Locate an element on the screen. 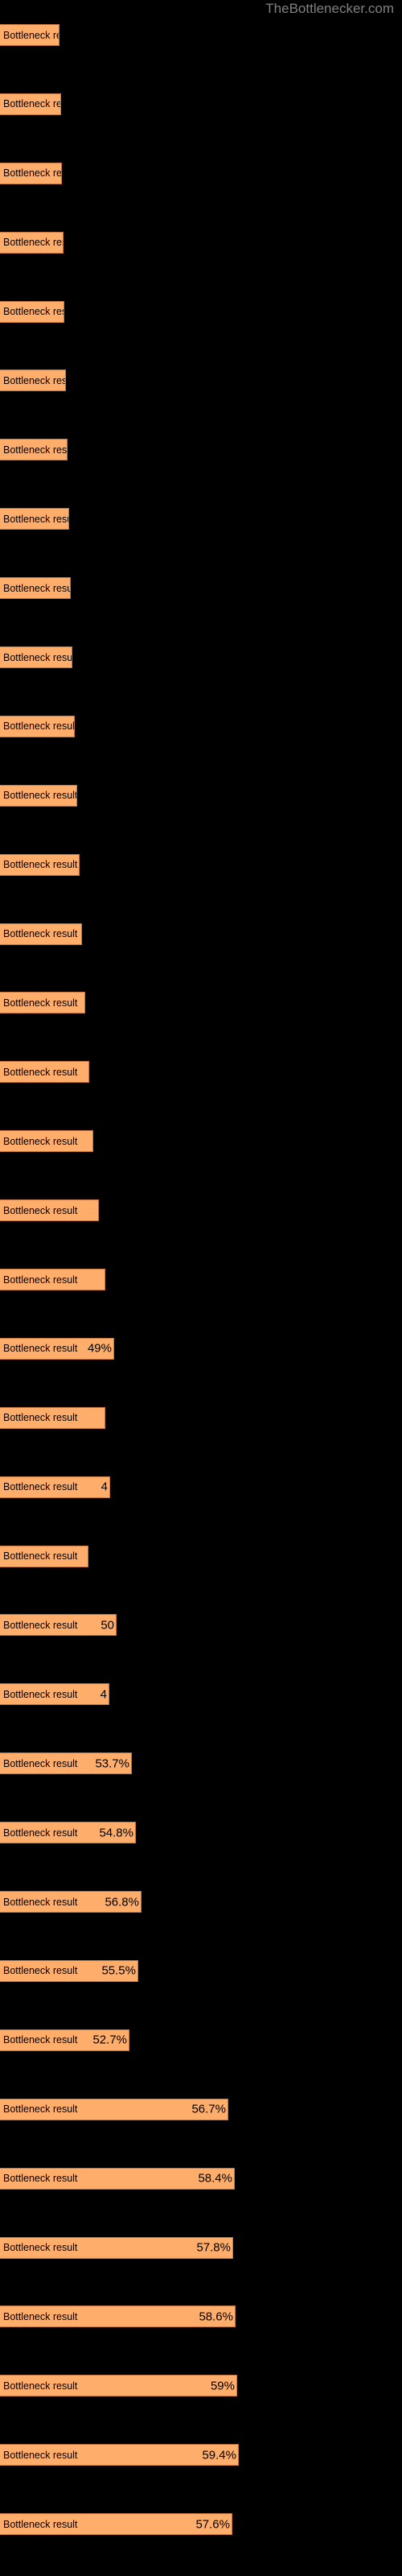 The height and width of the screenshot is (2576, 402). bar-value-label: 56.7% is located at coordinates (208, 2109).